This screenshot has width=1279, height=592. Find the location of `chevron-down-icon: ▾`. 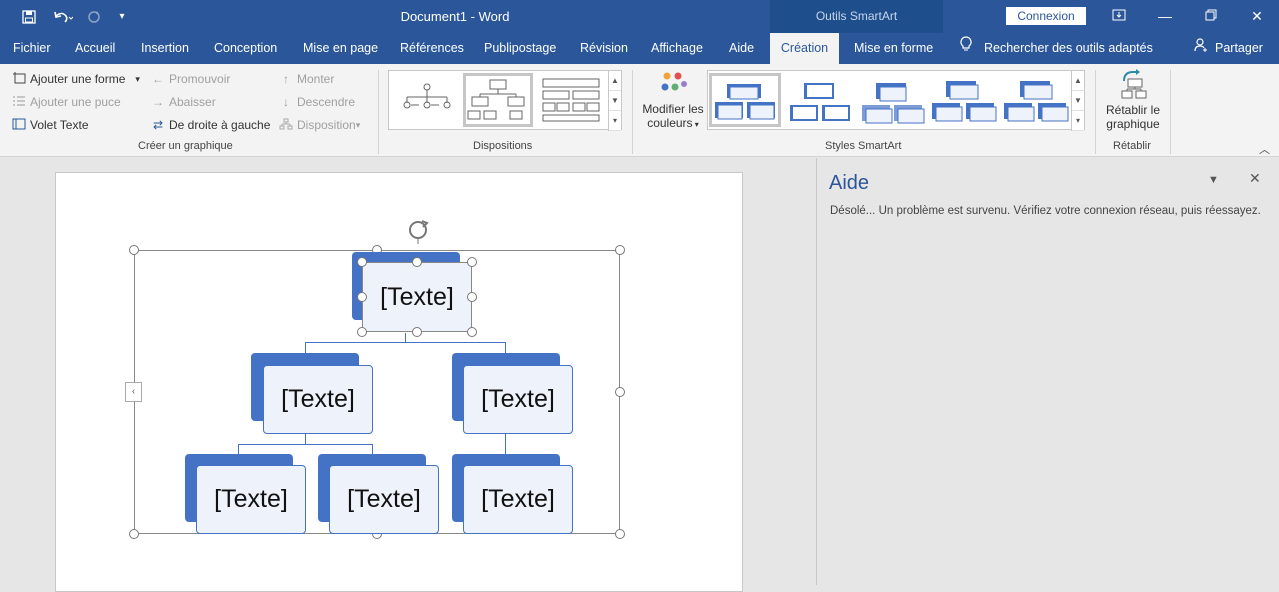

chevron-down-icon: ▾ is located at coordinates (695, 124).